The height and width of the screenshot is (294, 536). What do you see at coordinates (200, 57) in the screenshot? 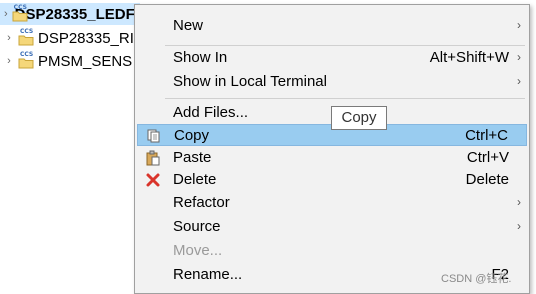
I see `menu-item-label: Show In` at bounding box center [200, 57].